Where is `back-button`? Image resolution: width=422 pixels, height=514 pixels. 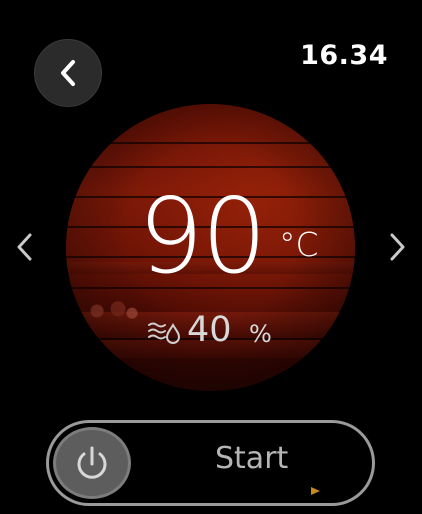
back-button is located at coordinates (68, 73).